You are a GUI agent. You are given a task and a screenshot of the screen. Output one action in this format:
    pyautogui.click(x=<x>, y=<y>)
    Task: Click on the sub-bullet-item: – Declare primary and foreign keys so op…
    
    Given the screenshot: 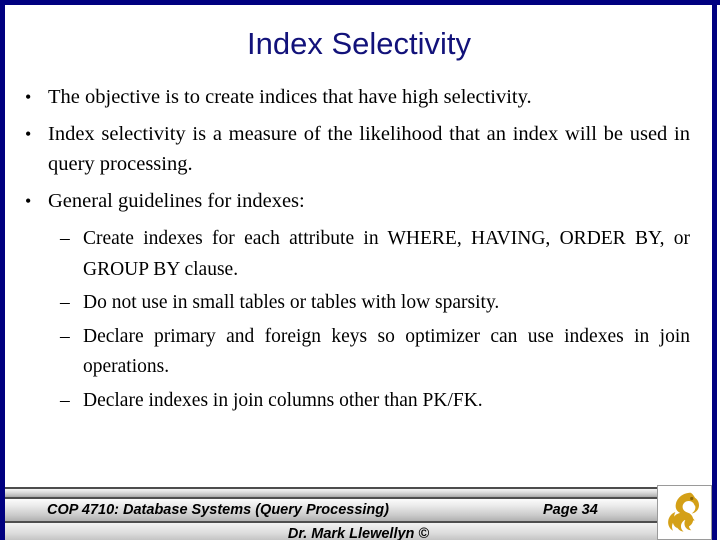 What is the action you would take?
    pyautogui.click(x=356, y=352)
    